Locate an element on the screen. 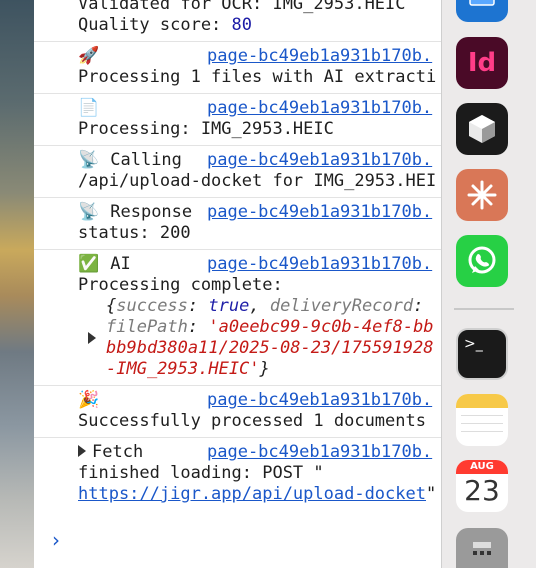  check-icon: ✅ is located at coordinates (89, 264).